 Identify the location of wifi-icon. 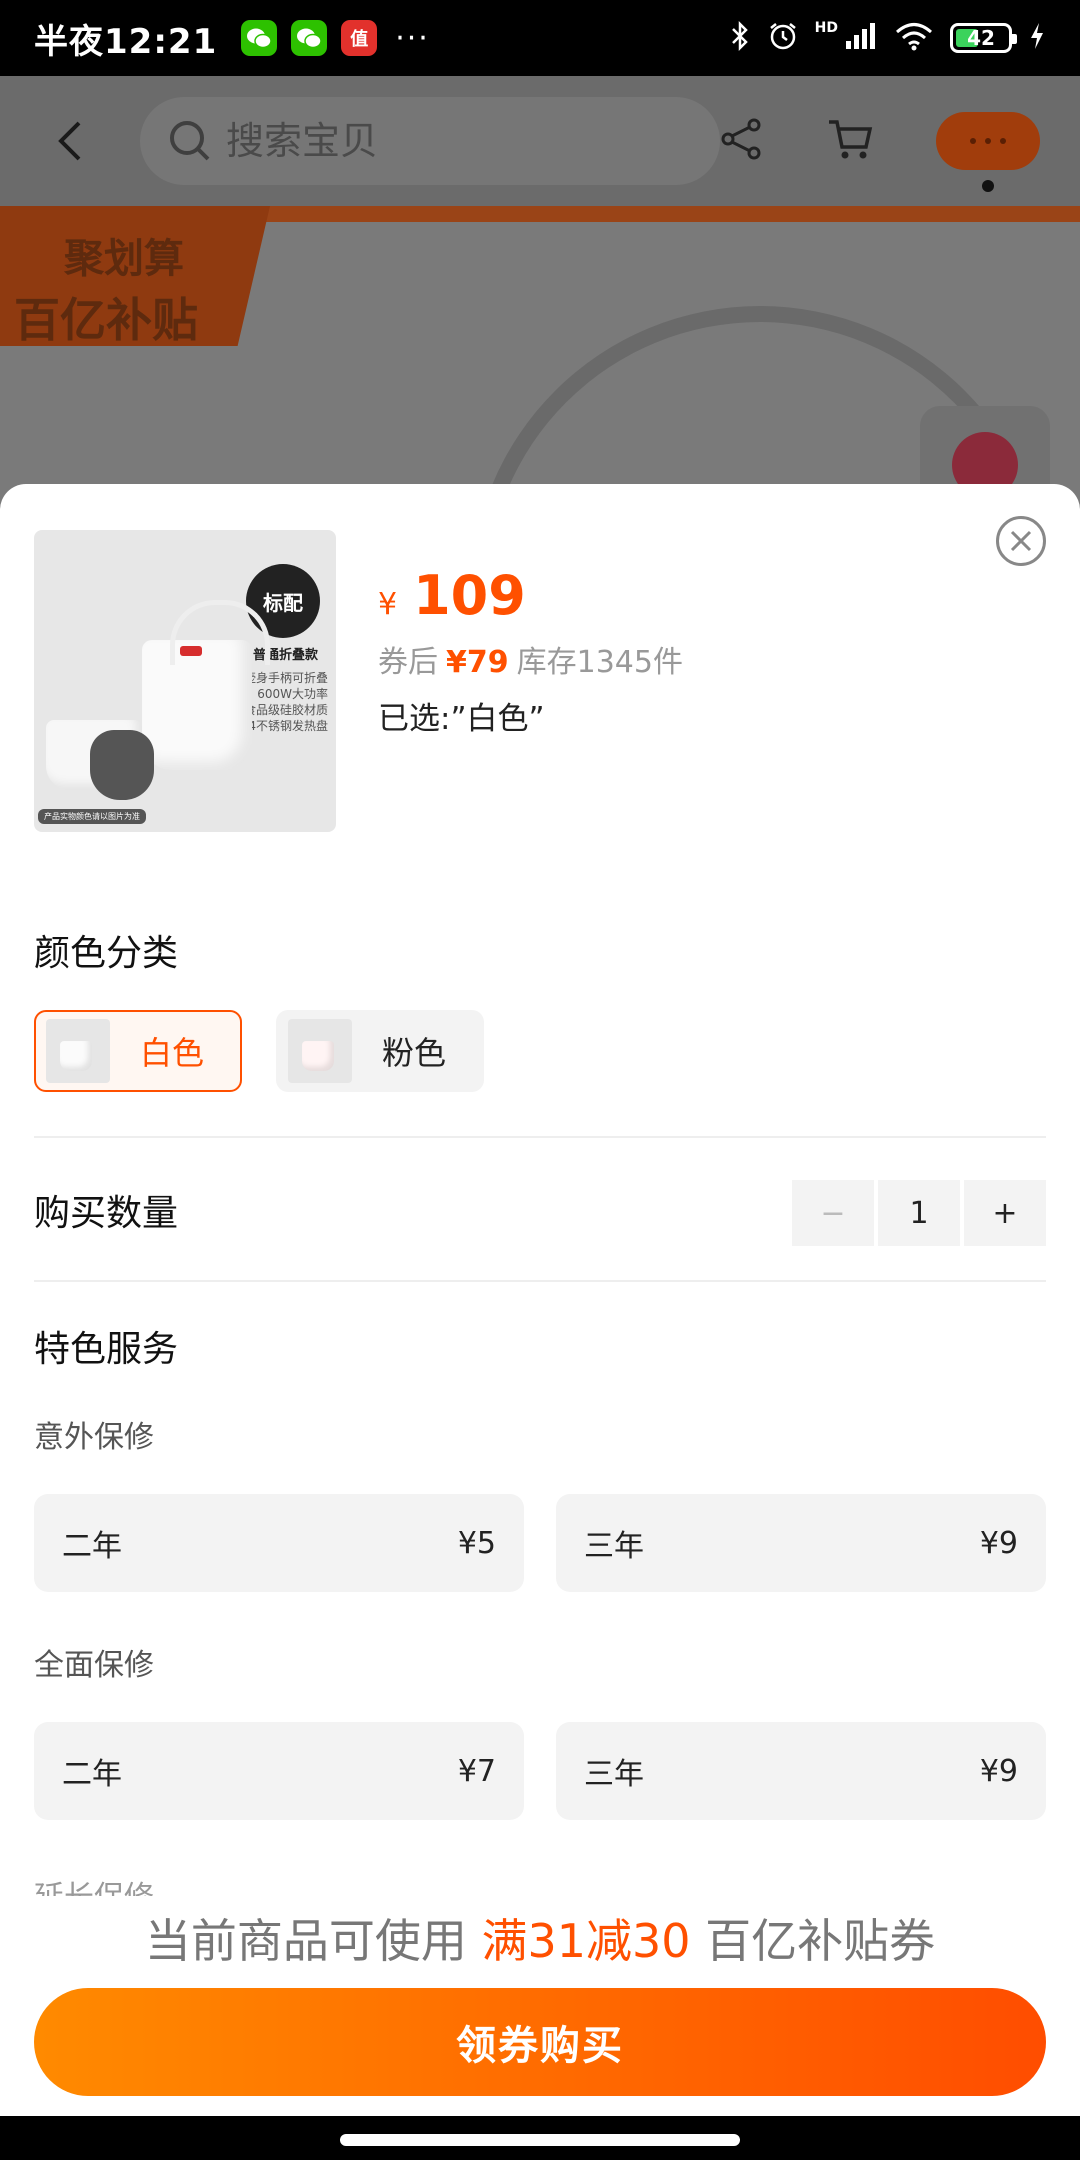
(914, 38).